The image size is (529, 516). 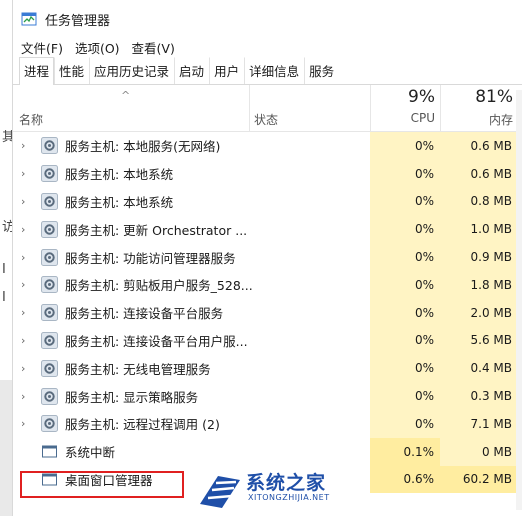 I want to click on watermark-text: 系统之家, so click(x=286, y=483).